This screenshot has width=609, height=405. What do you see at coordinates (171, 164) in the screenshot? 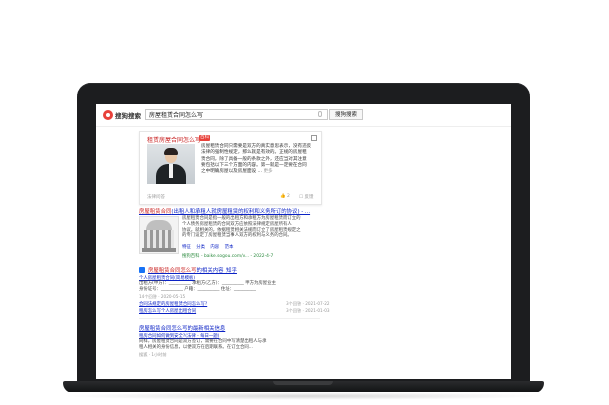
I see `expert-photo` at bounding box center [171, 164].